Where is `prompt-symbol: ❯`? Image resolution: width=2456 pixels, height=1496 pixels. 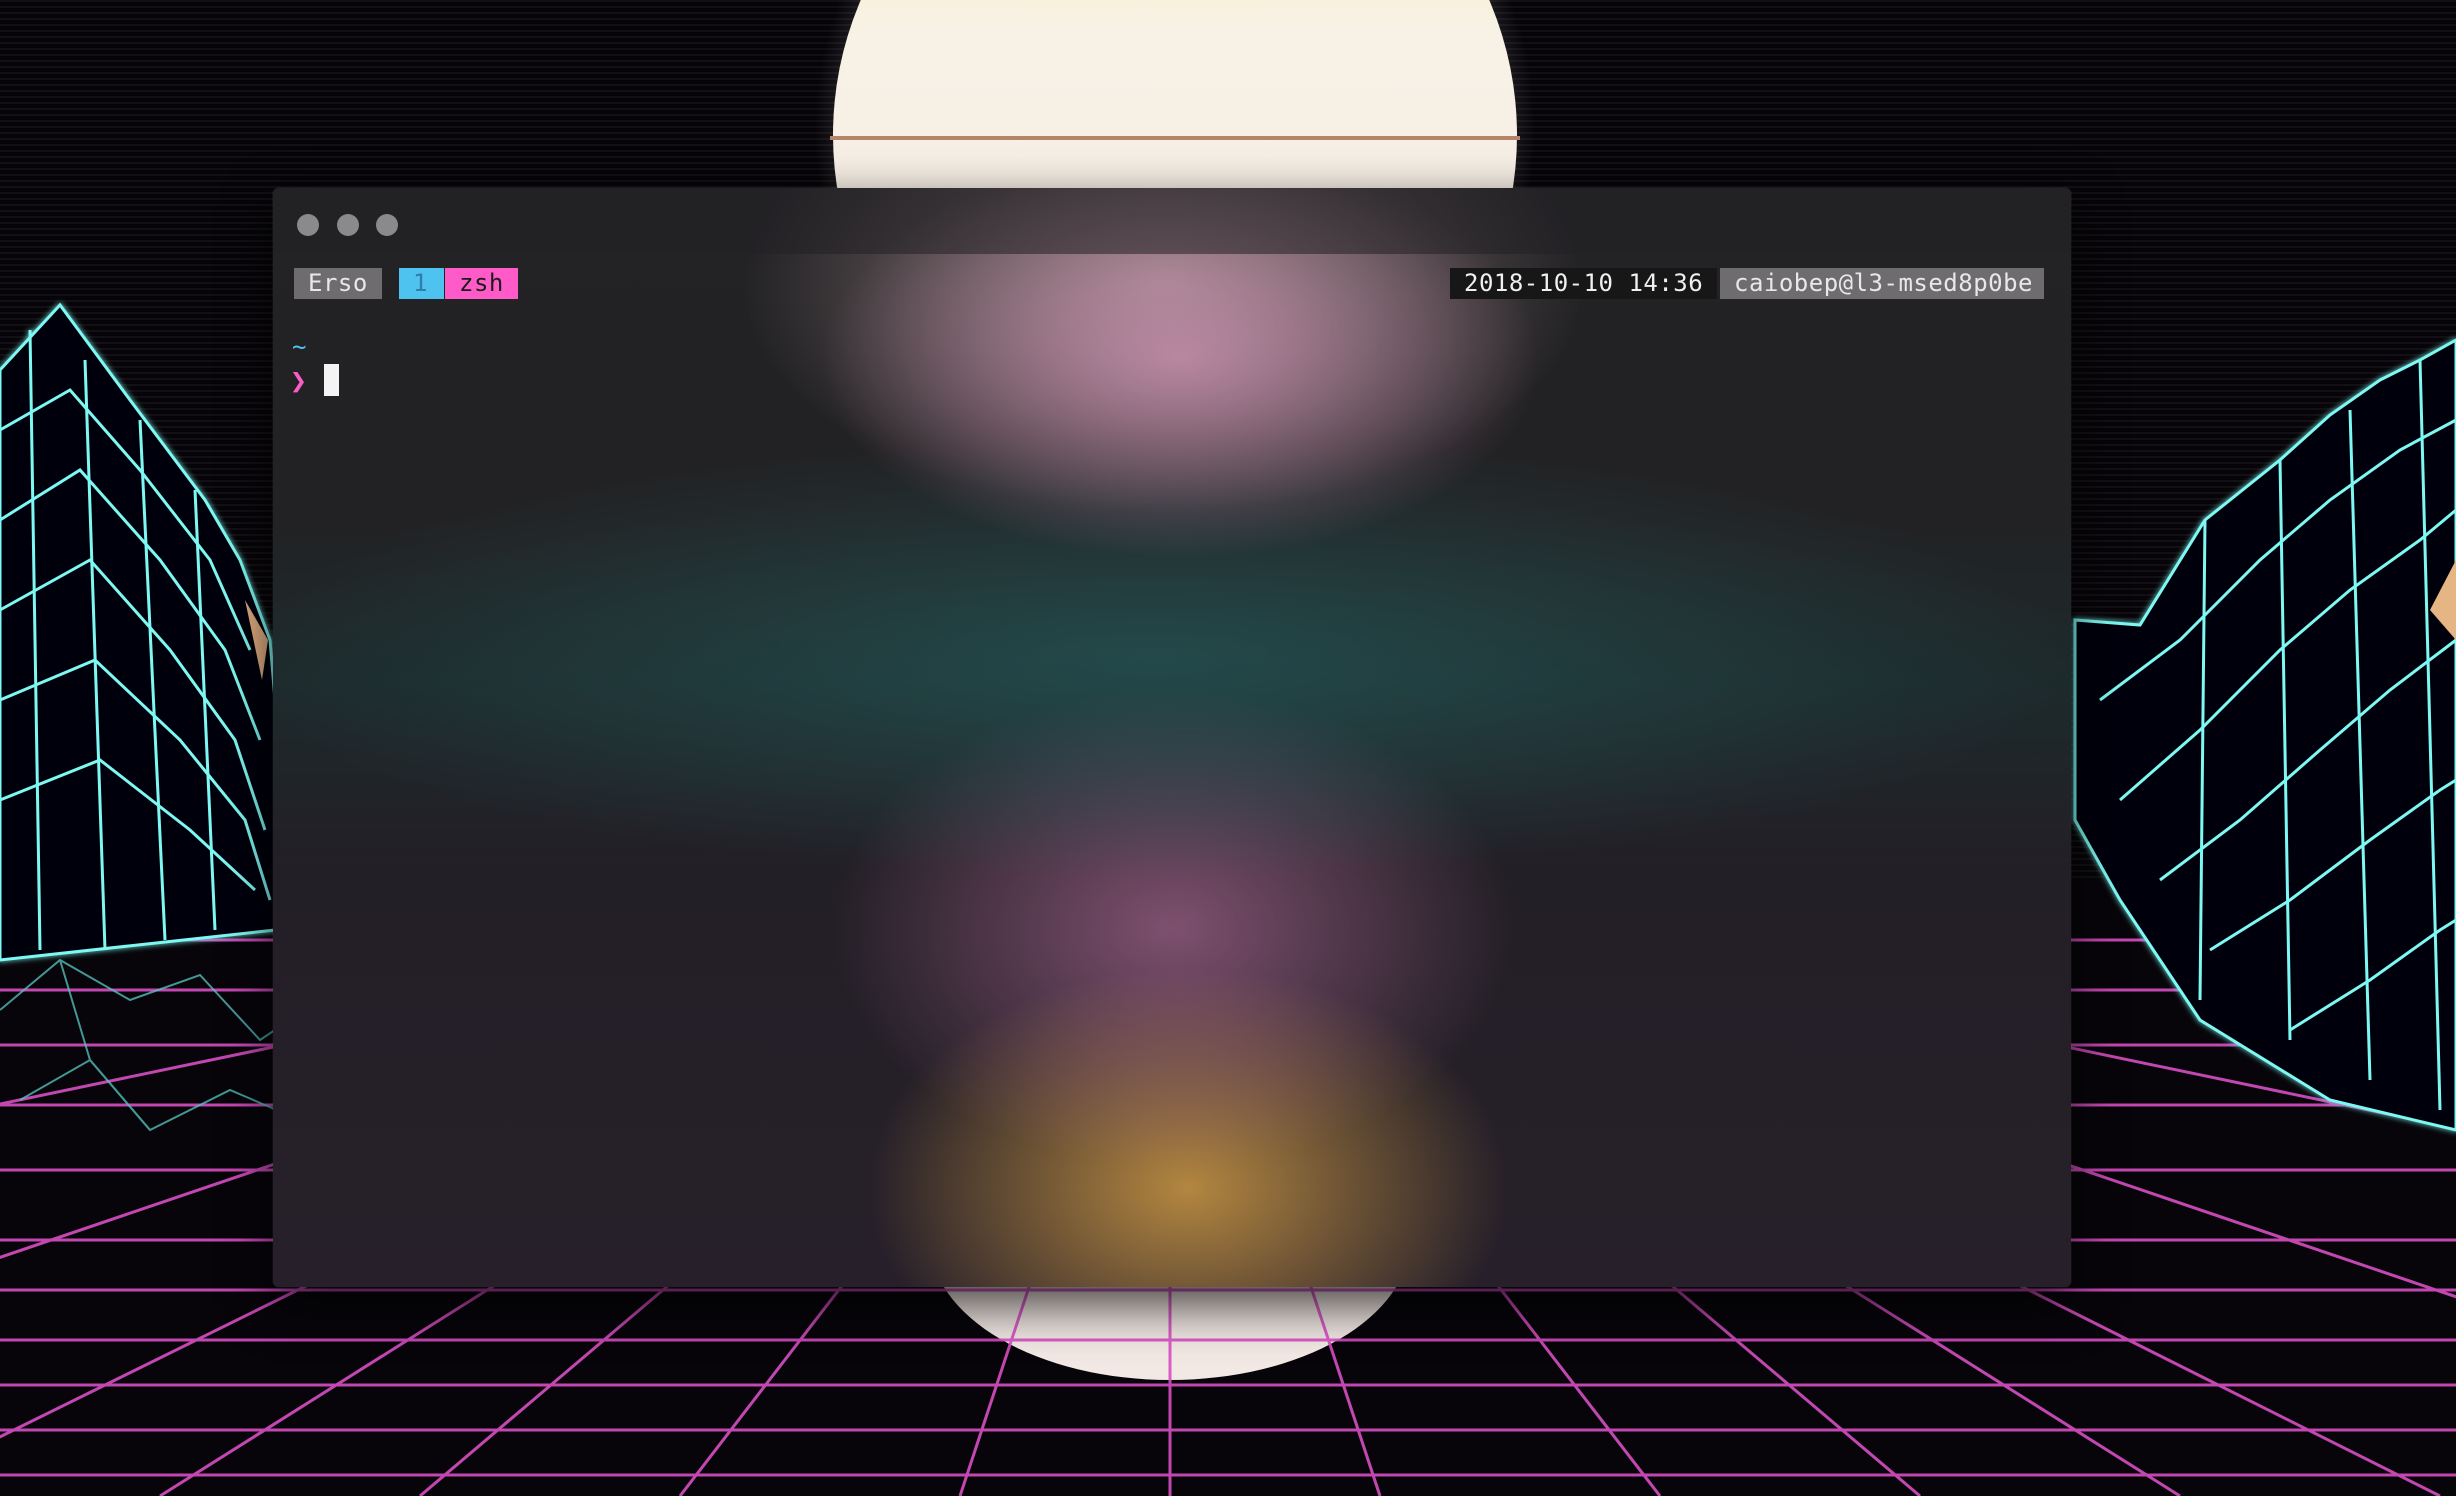 prompt-symbol: ❯ is located at coordinates (298, 380).